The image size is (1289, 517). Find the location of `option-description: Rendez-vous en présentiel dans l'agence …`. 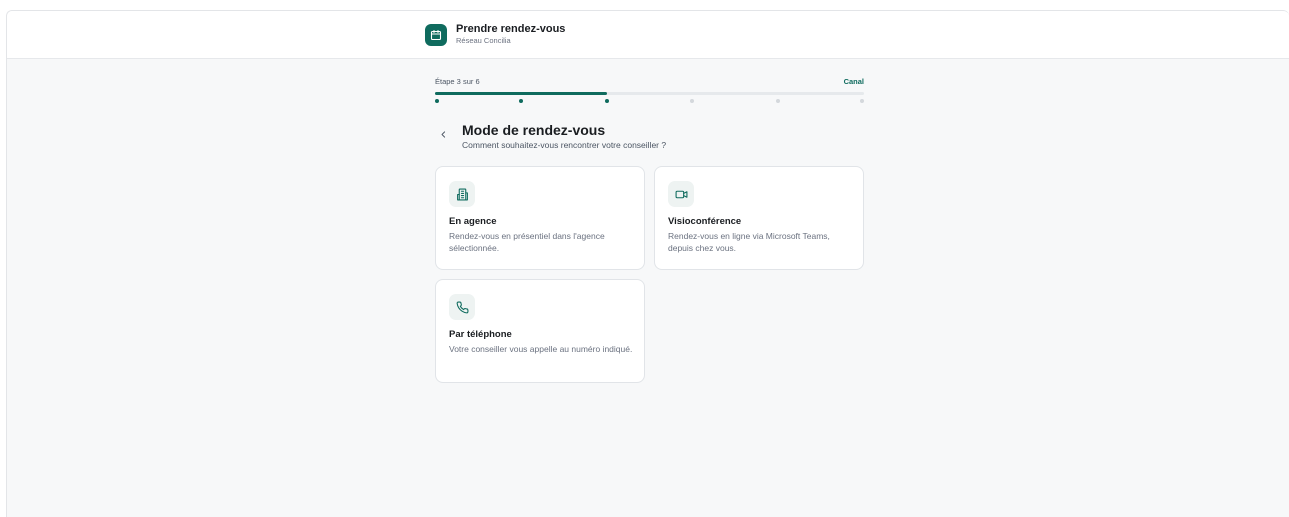

option-description: Rendez-vous en présentiel dans l'agence … is located at coordinates (527, 242).